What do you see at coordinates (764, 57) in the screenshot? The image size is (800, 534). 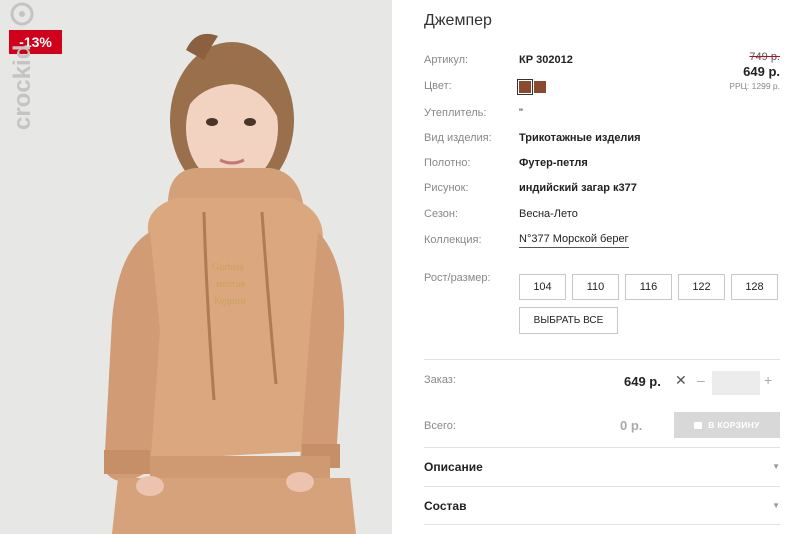 I see `old-price: 749 р.` at bounding box center [764, 57].